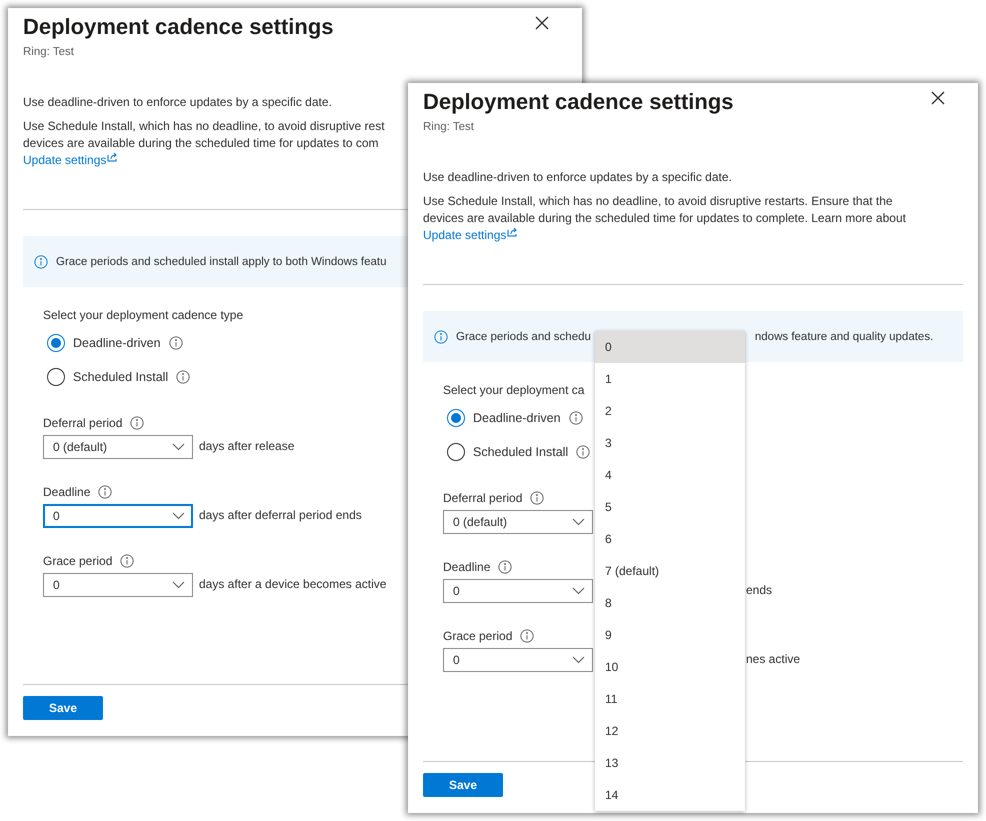 Image resolution: width=986 pixels, height=821 pixels. What do you see at coordinates (670, 699) in the screenshot?
I see `dropdown-option: 11` at bounding box center [670, 699].